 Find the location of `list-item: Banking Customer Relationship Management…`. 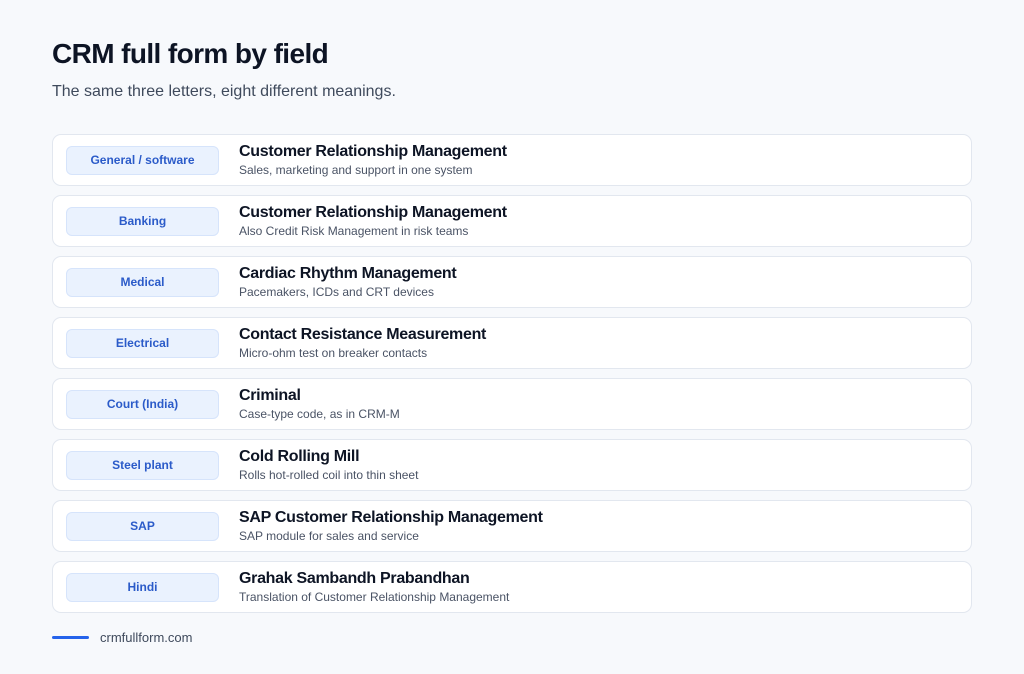

list-item: Banking Customer Relationship Management… is located at coordinates (512, 221).